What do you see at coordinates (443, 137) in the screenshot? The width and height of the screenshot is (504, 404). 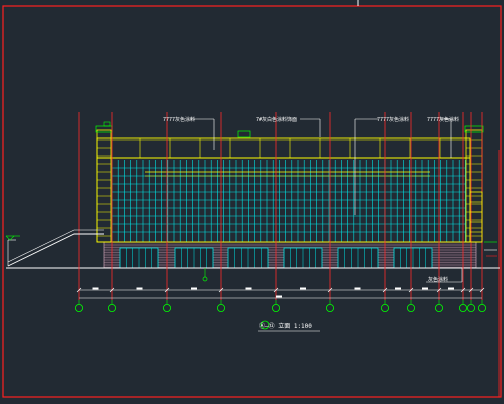 I see `top-annotation-4: 7777灰色涂料` at bounding box center [443, 137].